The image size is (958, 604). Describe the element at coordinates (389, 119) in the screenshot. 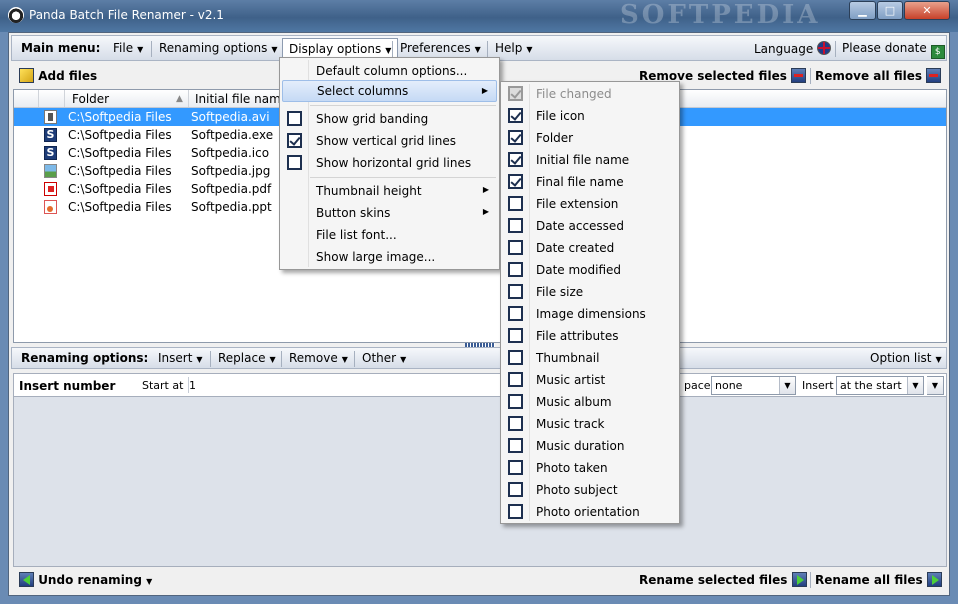

I see `menu-item-grid-banding: Show grid banding` at that location.